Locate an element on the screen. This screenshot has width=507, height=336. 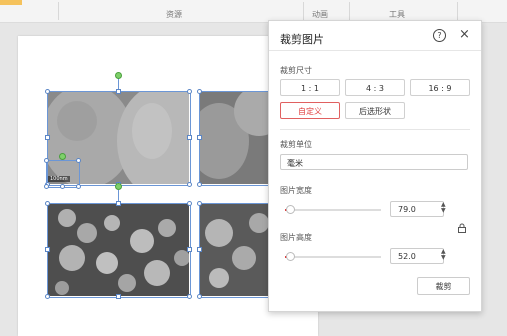
close-icon: × is located at coordinates (464, 34).